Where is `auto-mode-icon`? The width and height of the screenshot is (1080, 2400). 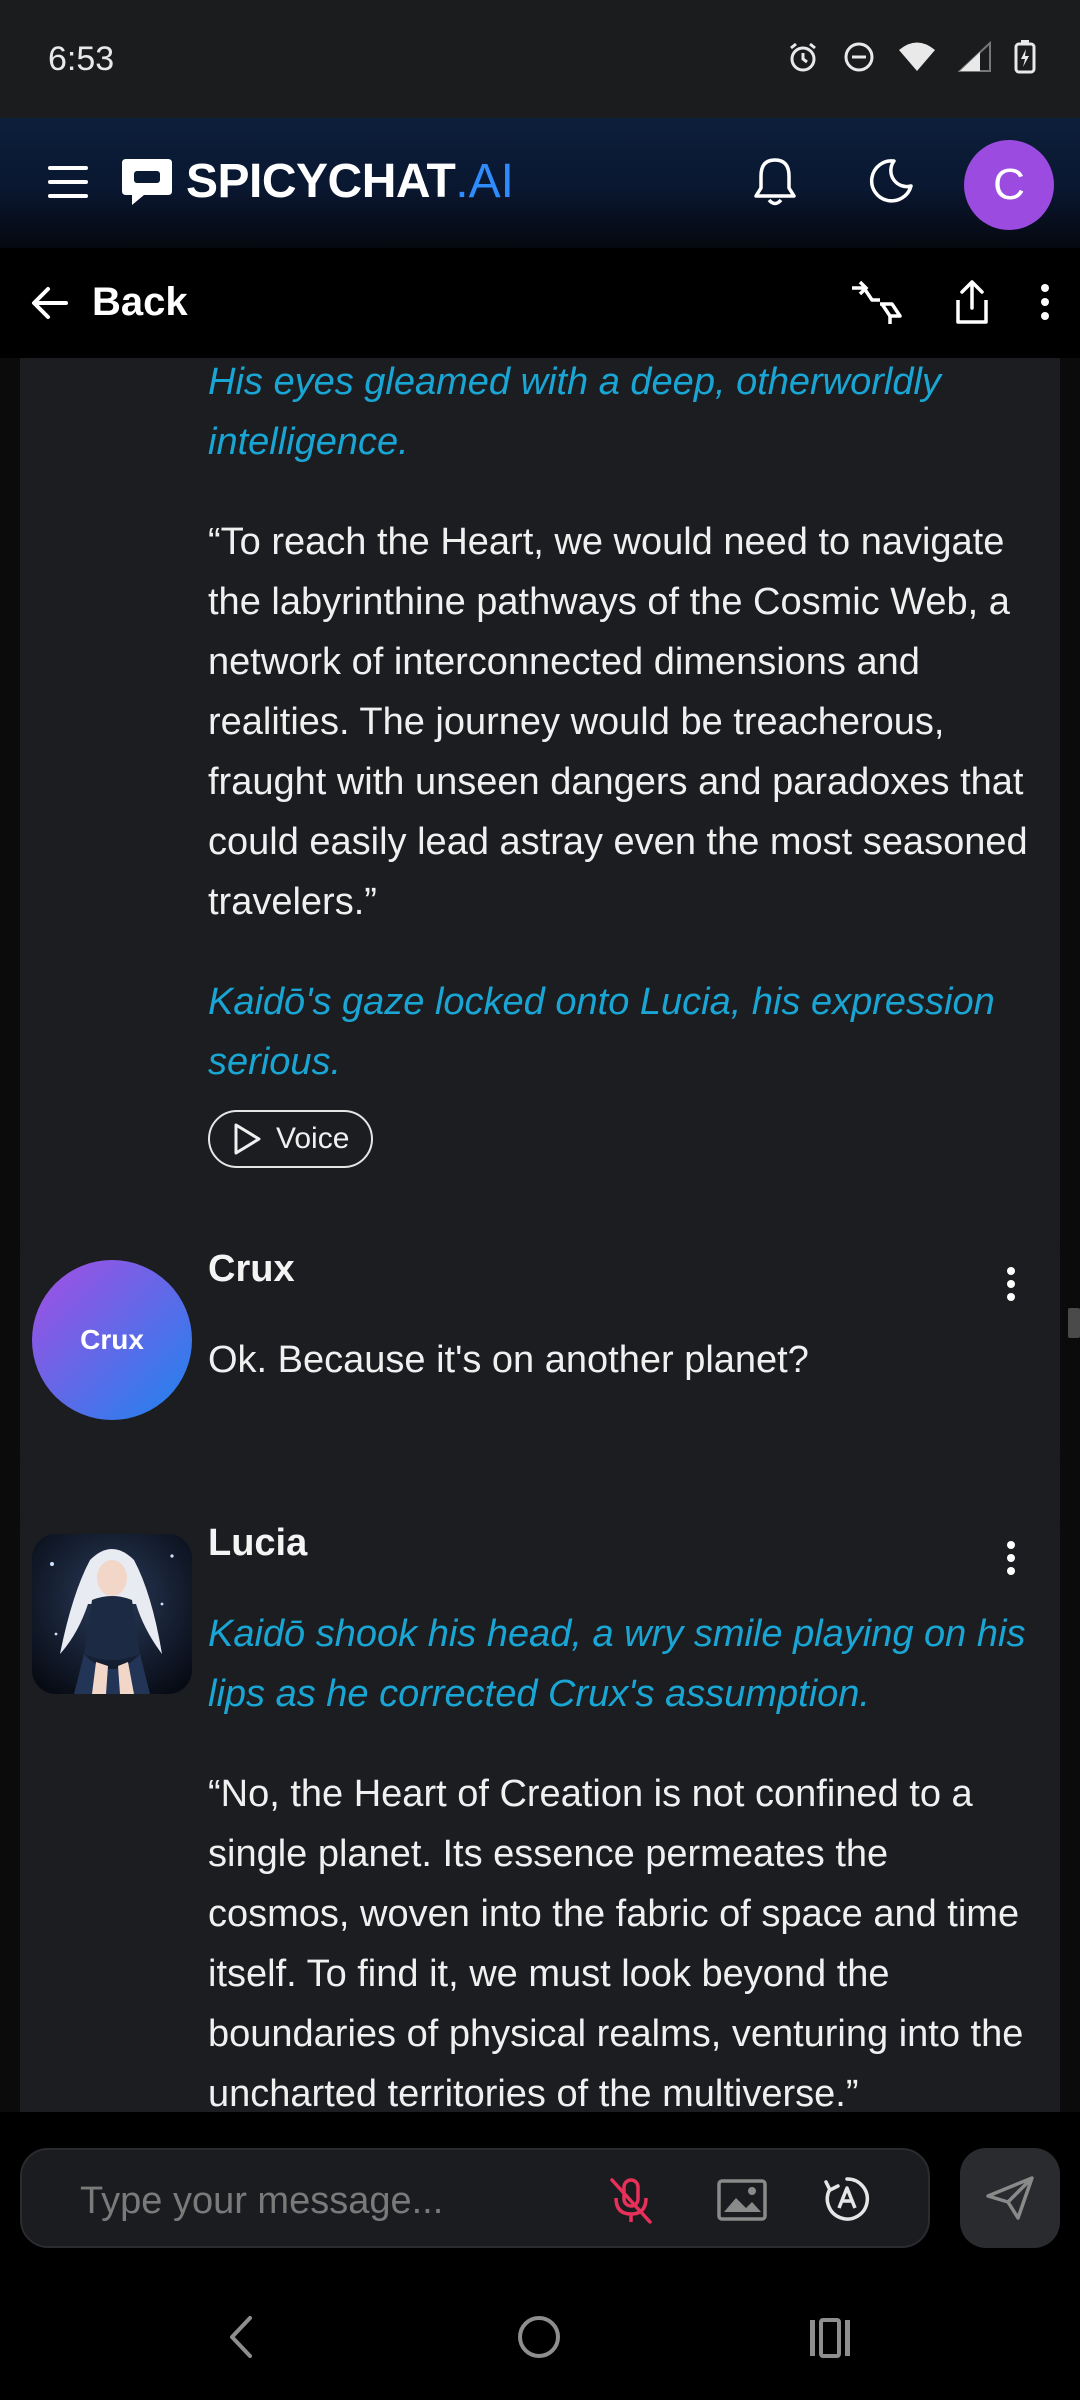 auto-mode-icon is located at coordinates (847, 2199).